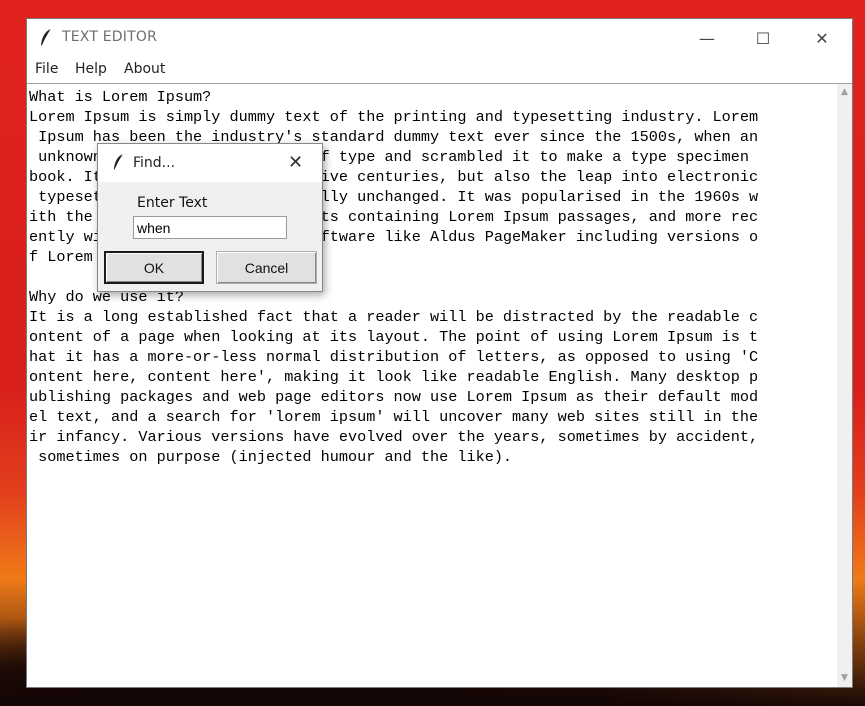 The height and width of the screenshot is (706, 865). I want to click on ok-button: OK, so click(154, 267).